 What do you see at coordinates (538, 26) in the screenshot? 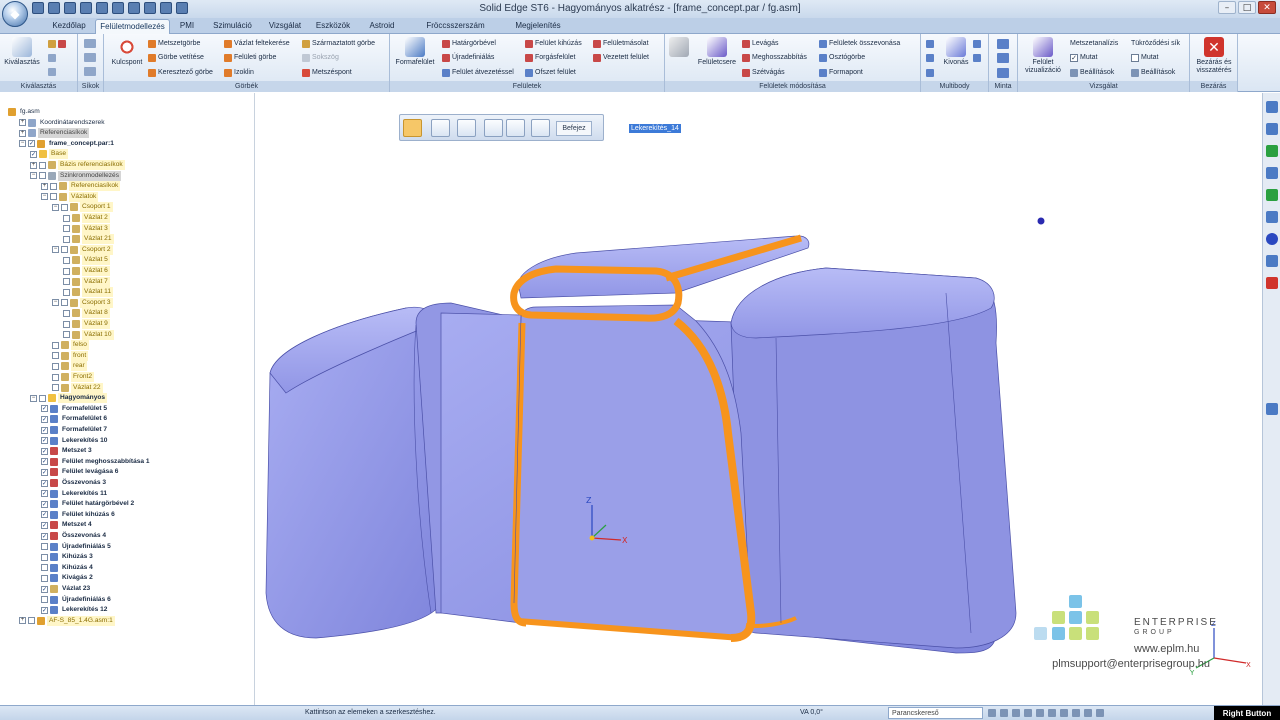
I see `tab-megjelenites: Megjelenítés` at bounding box center [538, 26].